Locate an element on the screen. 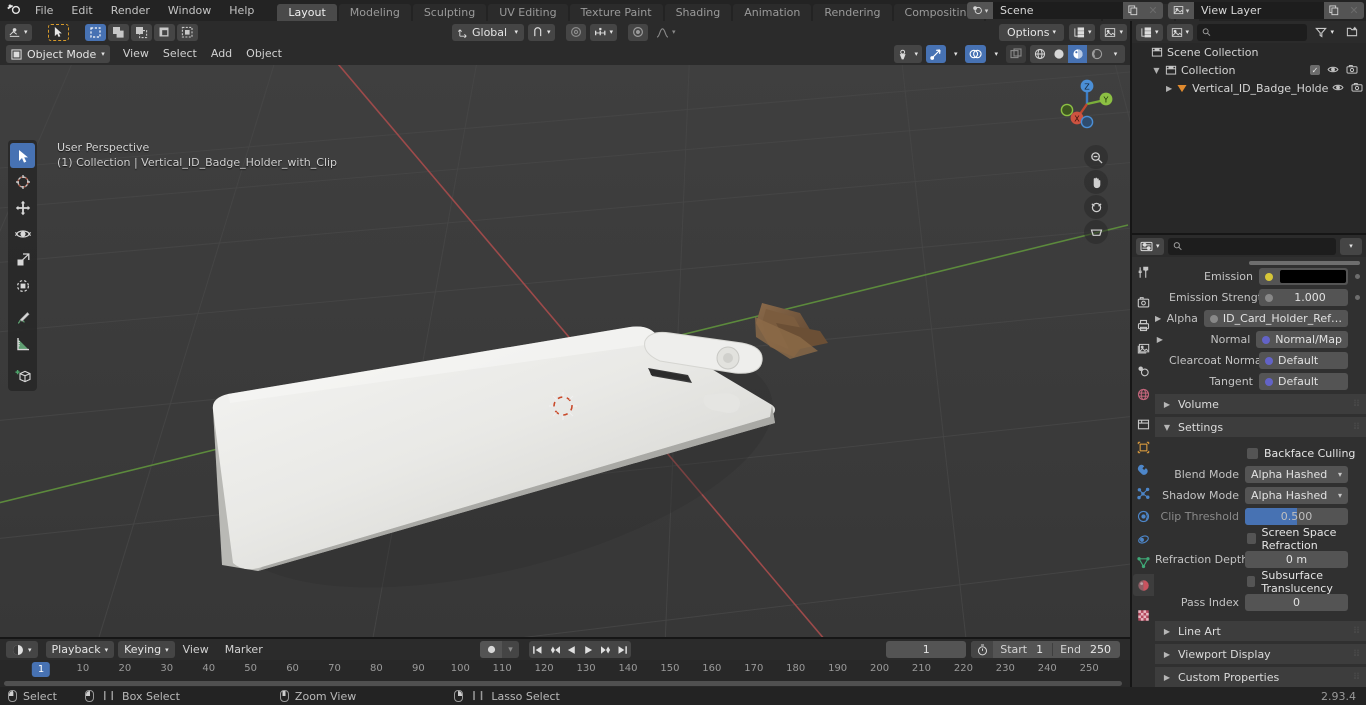  object-visibility-dropdown: ▾ is located at coordinates (908, 54).